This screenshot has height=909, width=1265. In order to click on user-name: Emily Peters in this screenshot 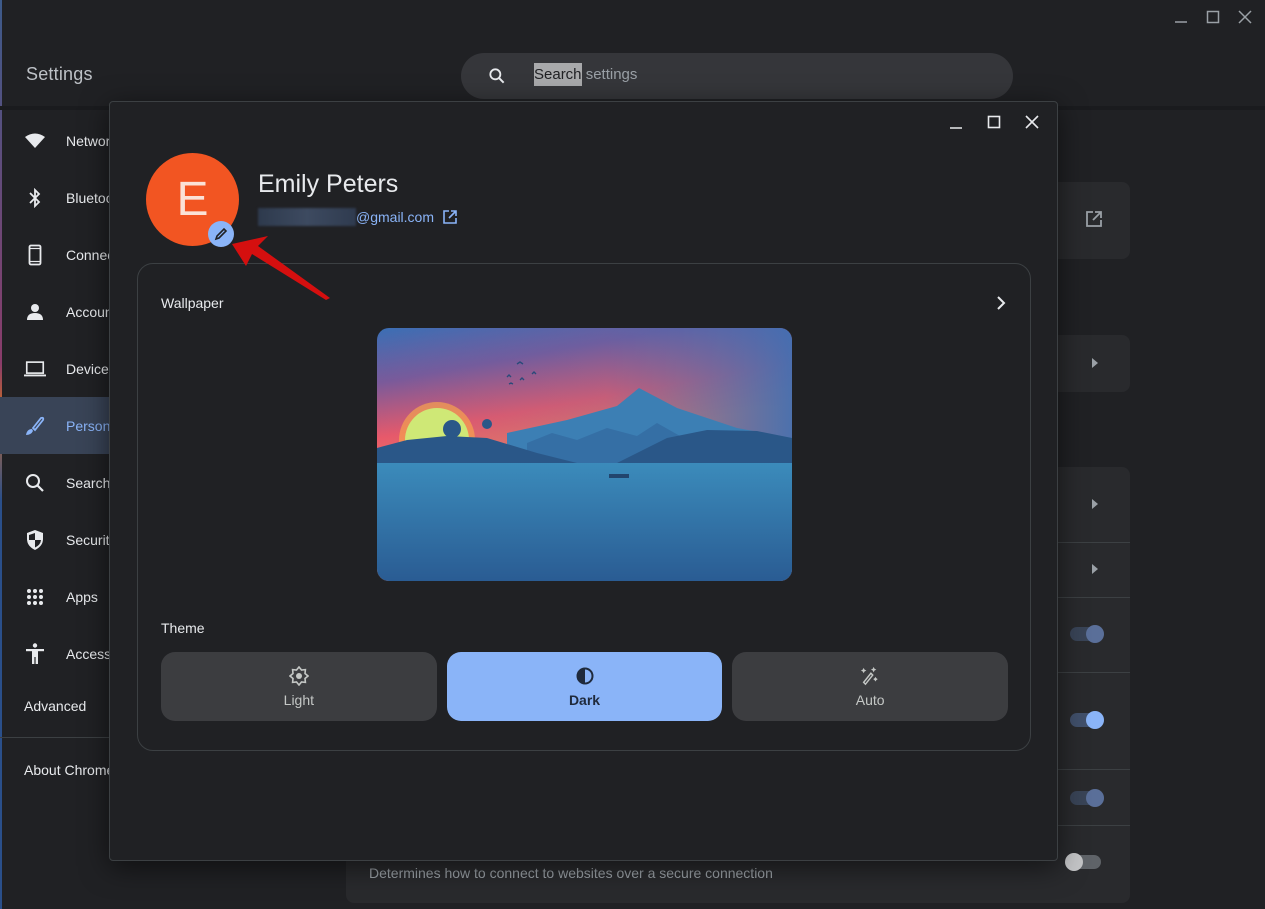, I will do `click(328, 184)`.